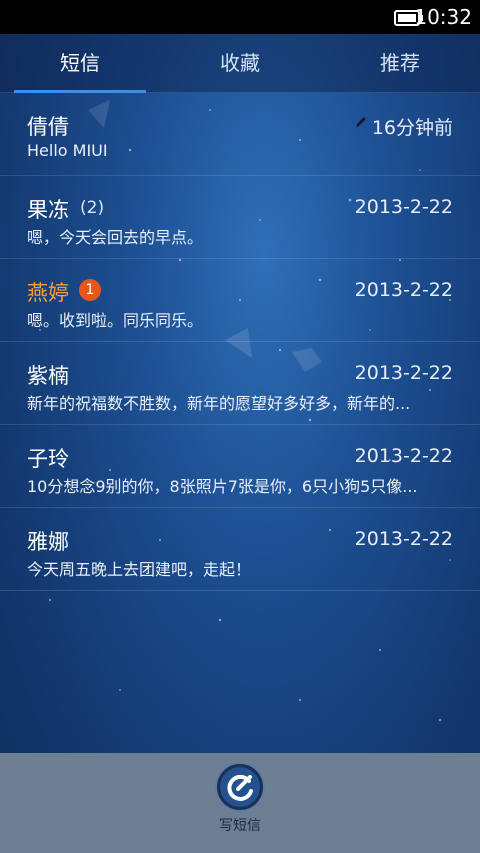 The image size is (480, 853). Describe the element at coordinates (67, 150) in the screenshot. I see `message-snippet: Hello MIUI` at that location.